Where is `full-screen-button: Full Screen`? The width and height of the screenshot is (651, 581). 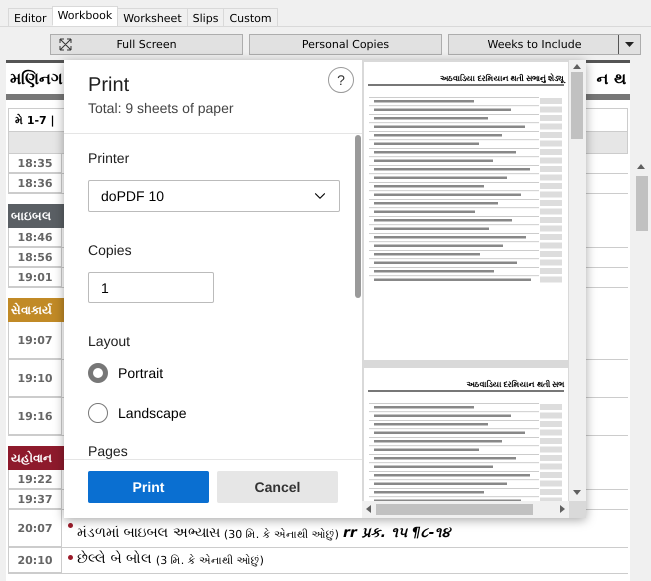
full-screen-button: Full Screen is located at coordinates (146, 44).